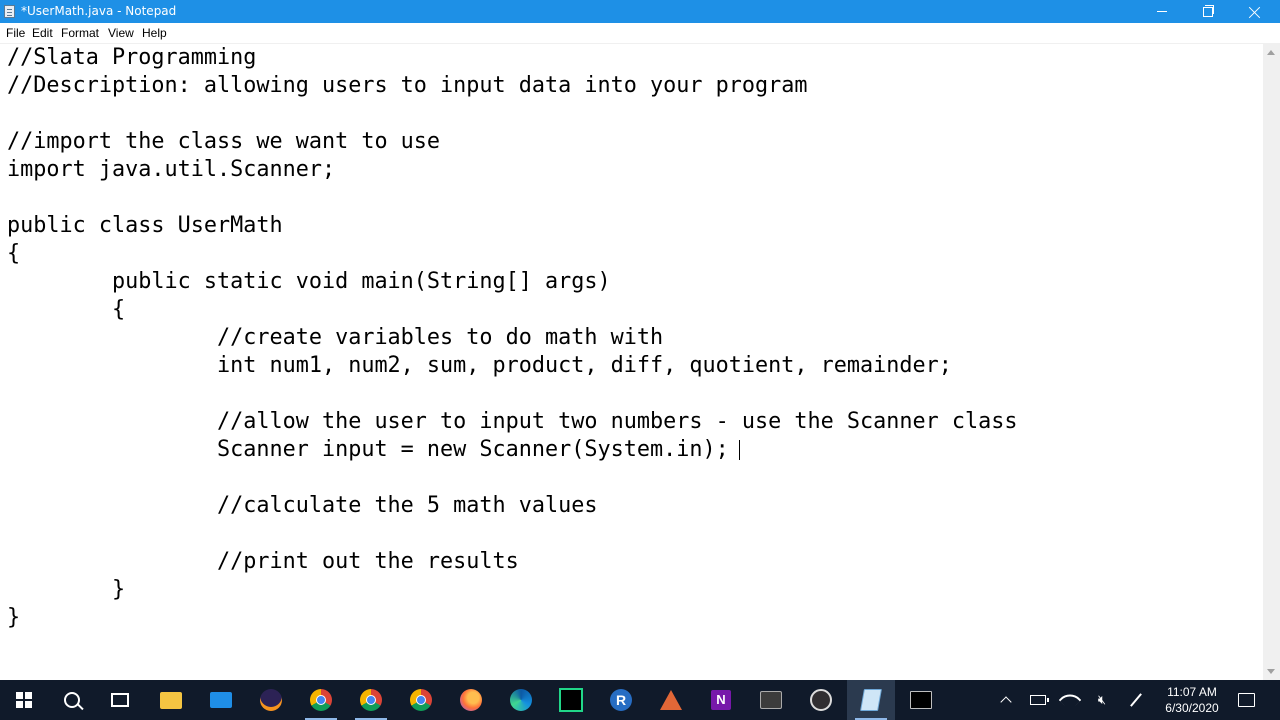 This screenshot has width=1280, height=720. I want to click on r-icon: R, so click(621, 700).